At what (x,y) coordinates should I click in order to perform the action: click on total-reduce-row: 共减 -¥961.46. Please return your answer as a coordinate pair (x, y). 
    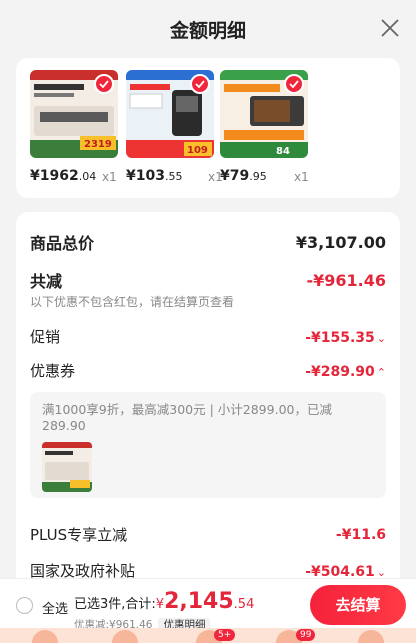
    Looking at the image, I should click on (208, 280).